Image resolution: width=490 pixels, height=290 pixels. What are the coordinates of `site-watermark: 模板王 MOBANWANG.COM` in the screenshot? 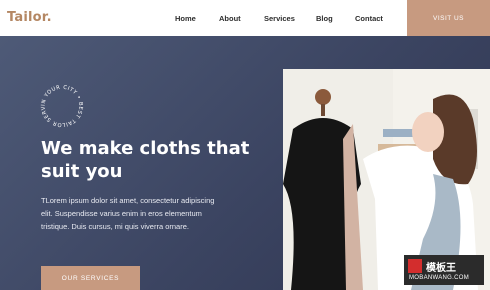 It's located at (444, 270).